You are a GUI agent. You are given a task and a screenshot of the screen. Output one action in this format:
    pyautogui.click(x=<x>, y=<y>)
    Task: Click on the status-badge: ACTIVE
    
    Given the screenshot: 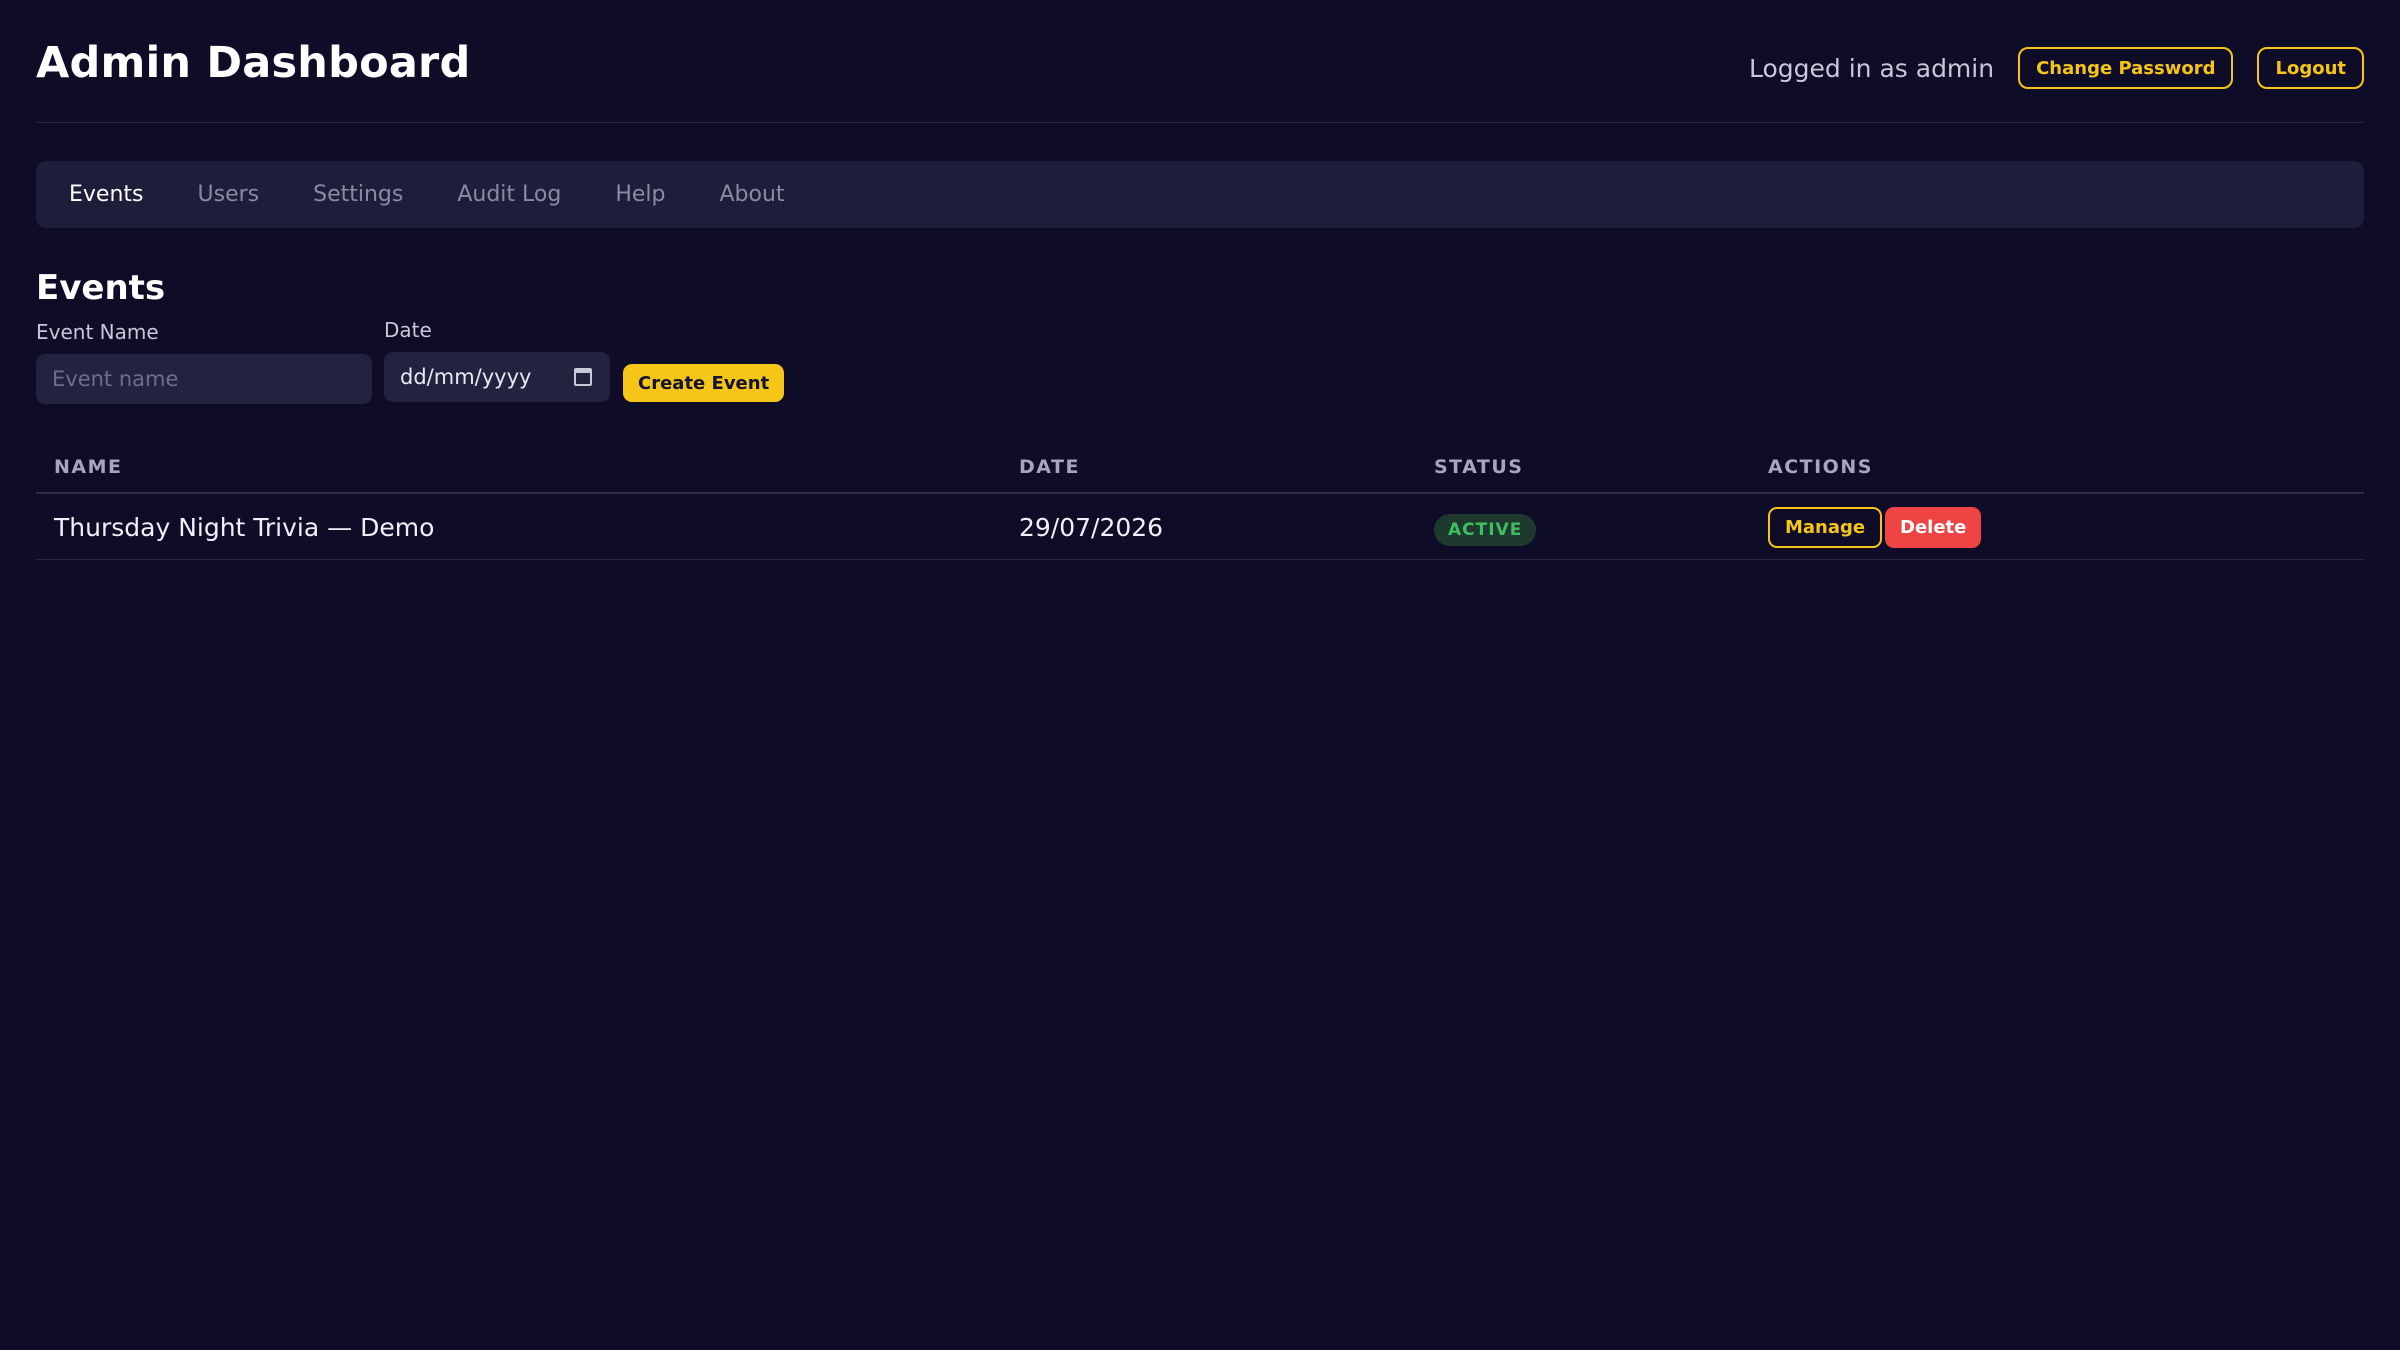 What is the action you would take?
    pyautogui.click(x=1485, y=530)
    